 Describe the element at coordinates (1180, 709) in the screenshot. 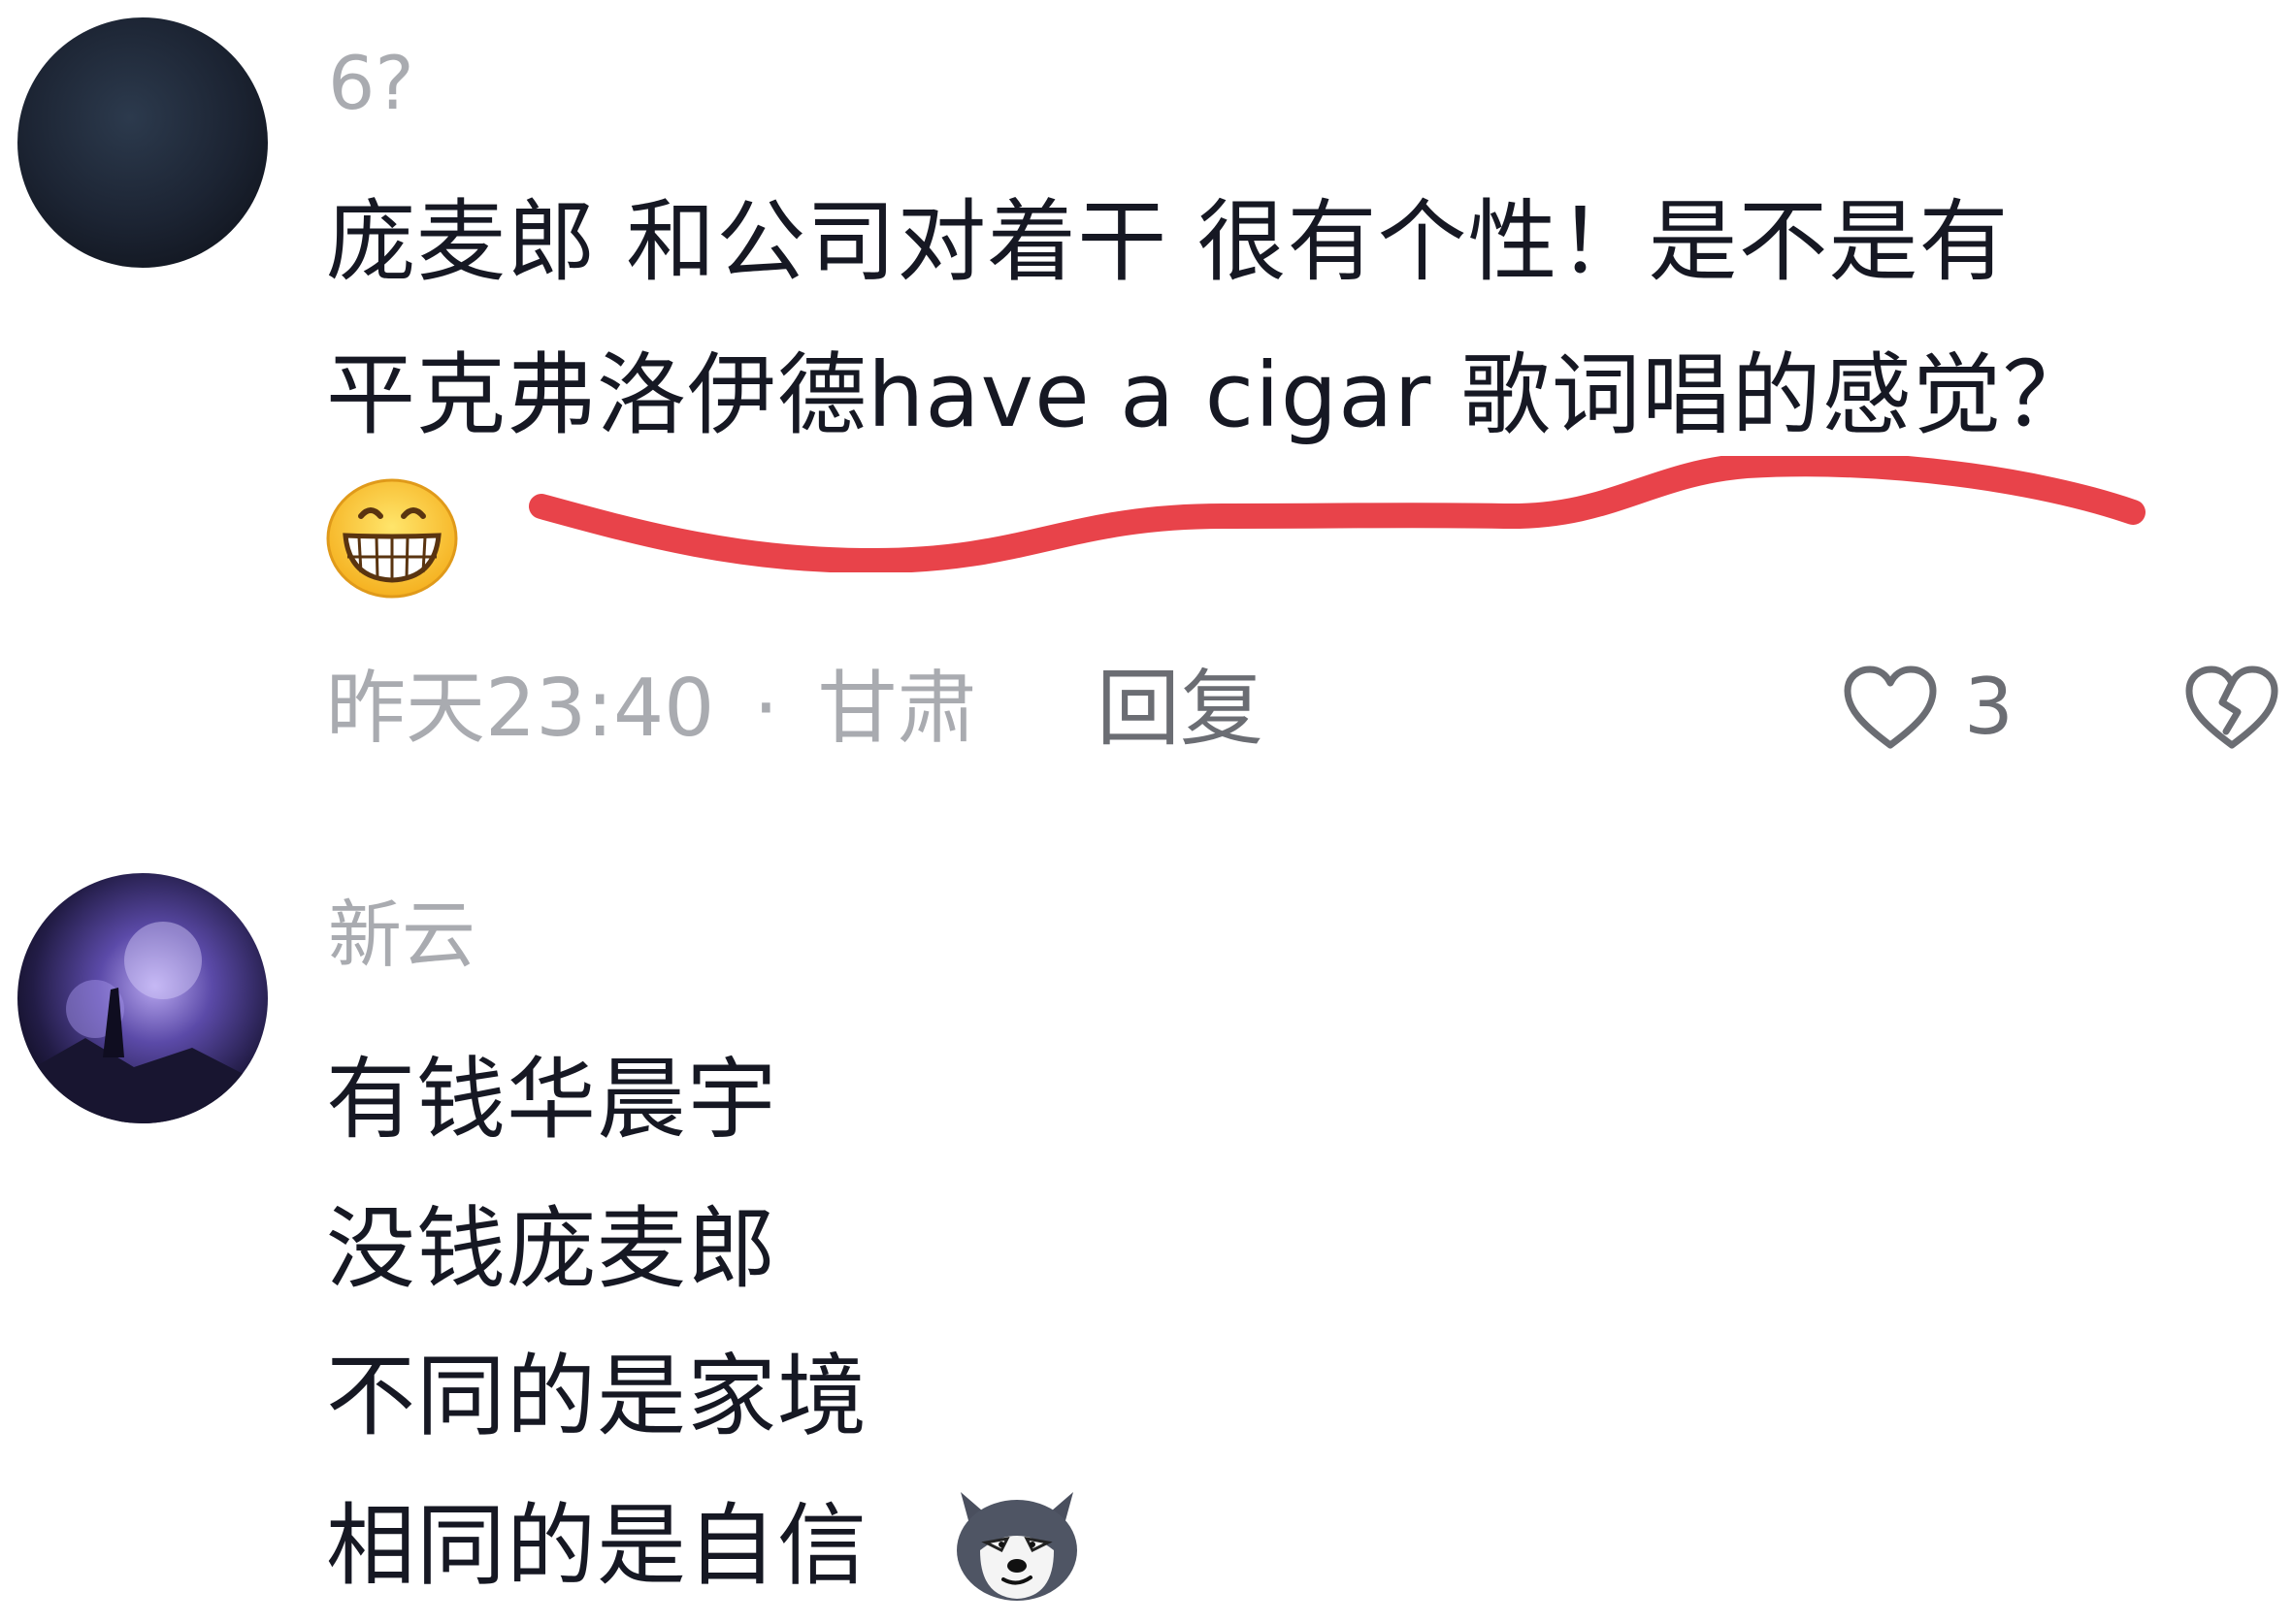

I see `reply-button: 回复` at that location.